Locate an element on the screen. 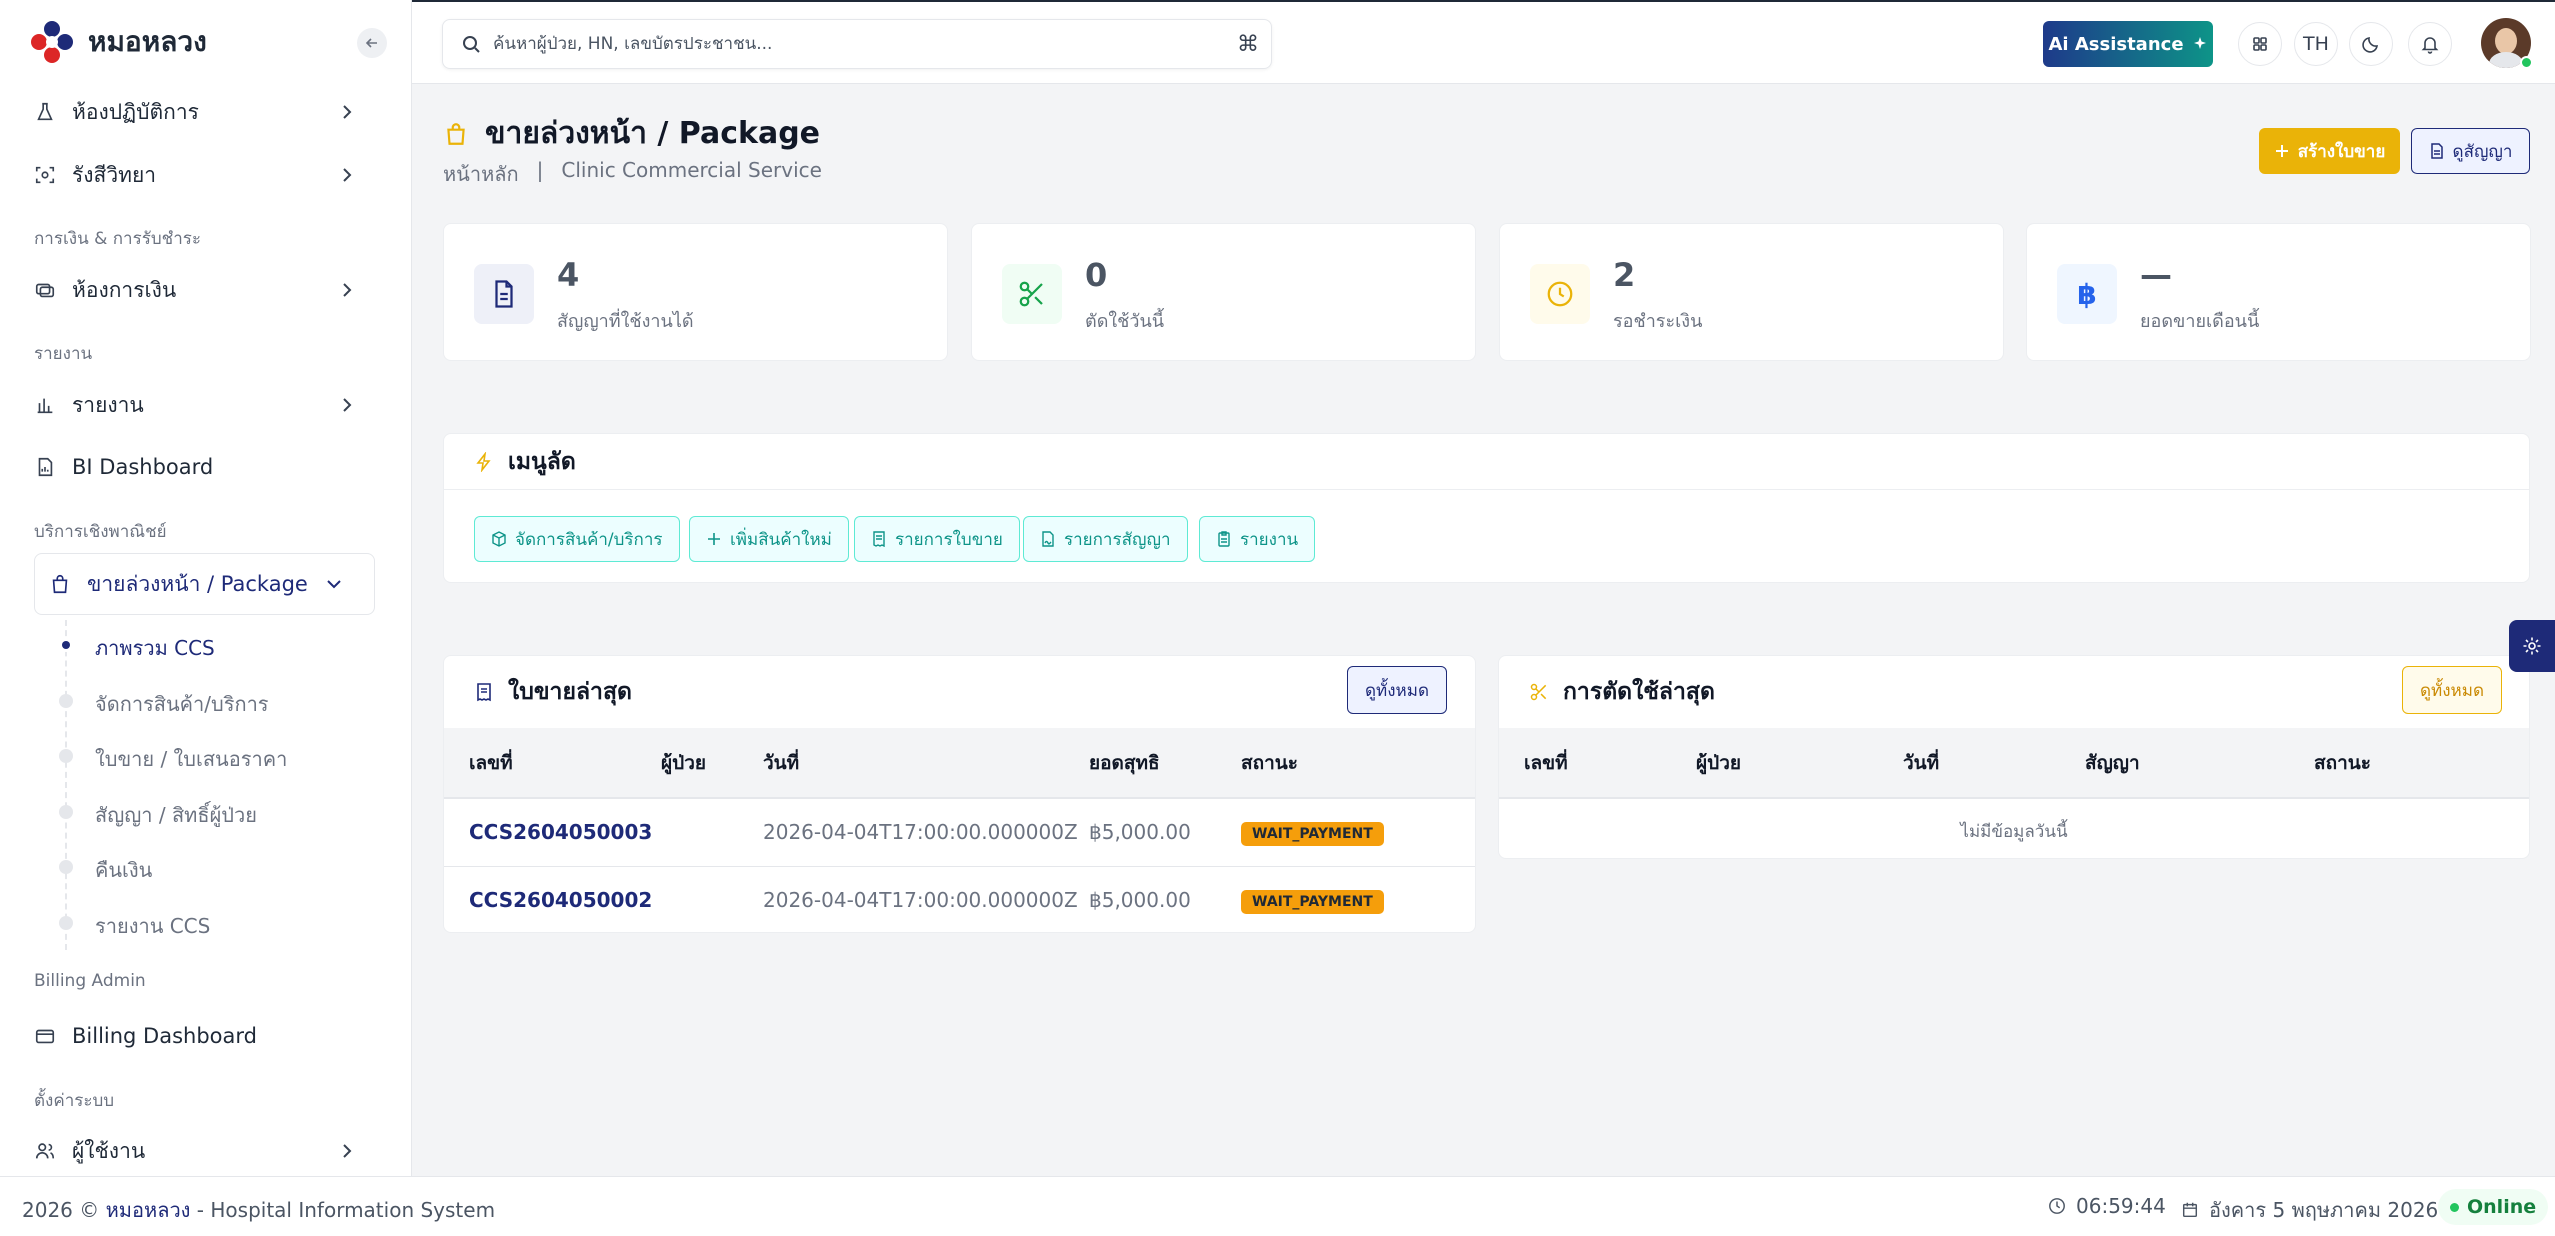  view-contracts-label: ดูสัญญา is located at coordinates (2482, 151).